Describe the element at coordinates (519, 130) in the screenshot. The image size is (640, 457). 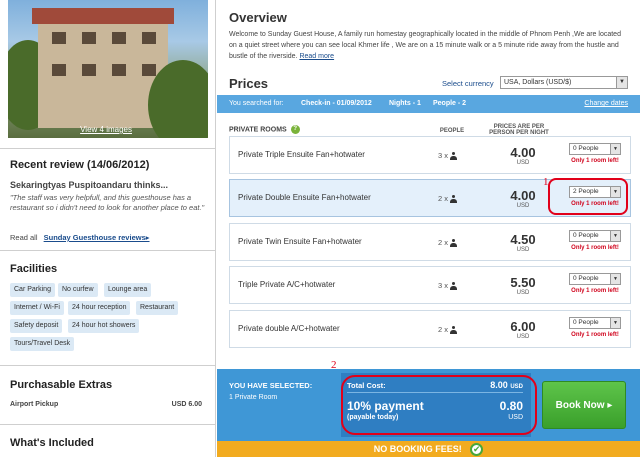
I see `price-col-header: PRICES ARE PER PERSON PER NIGHT` at that location.